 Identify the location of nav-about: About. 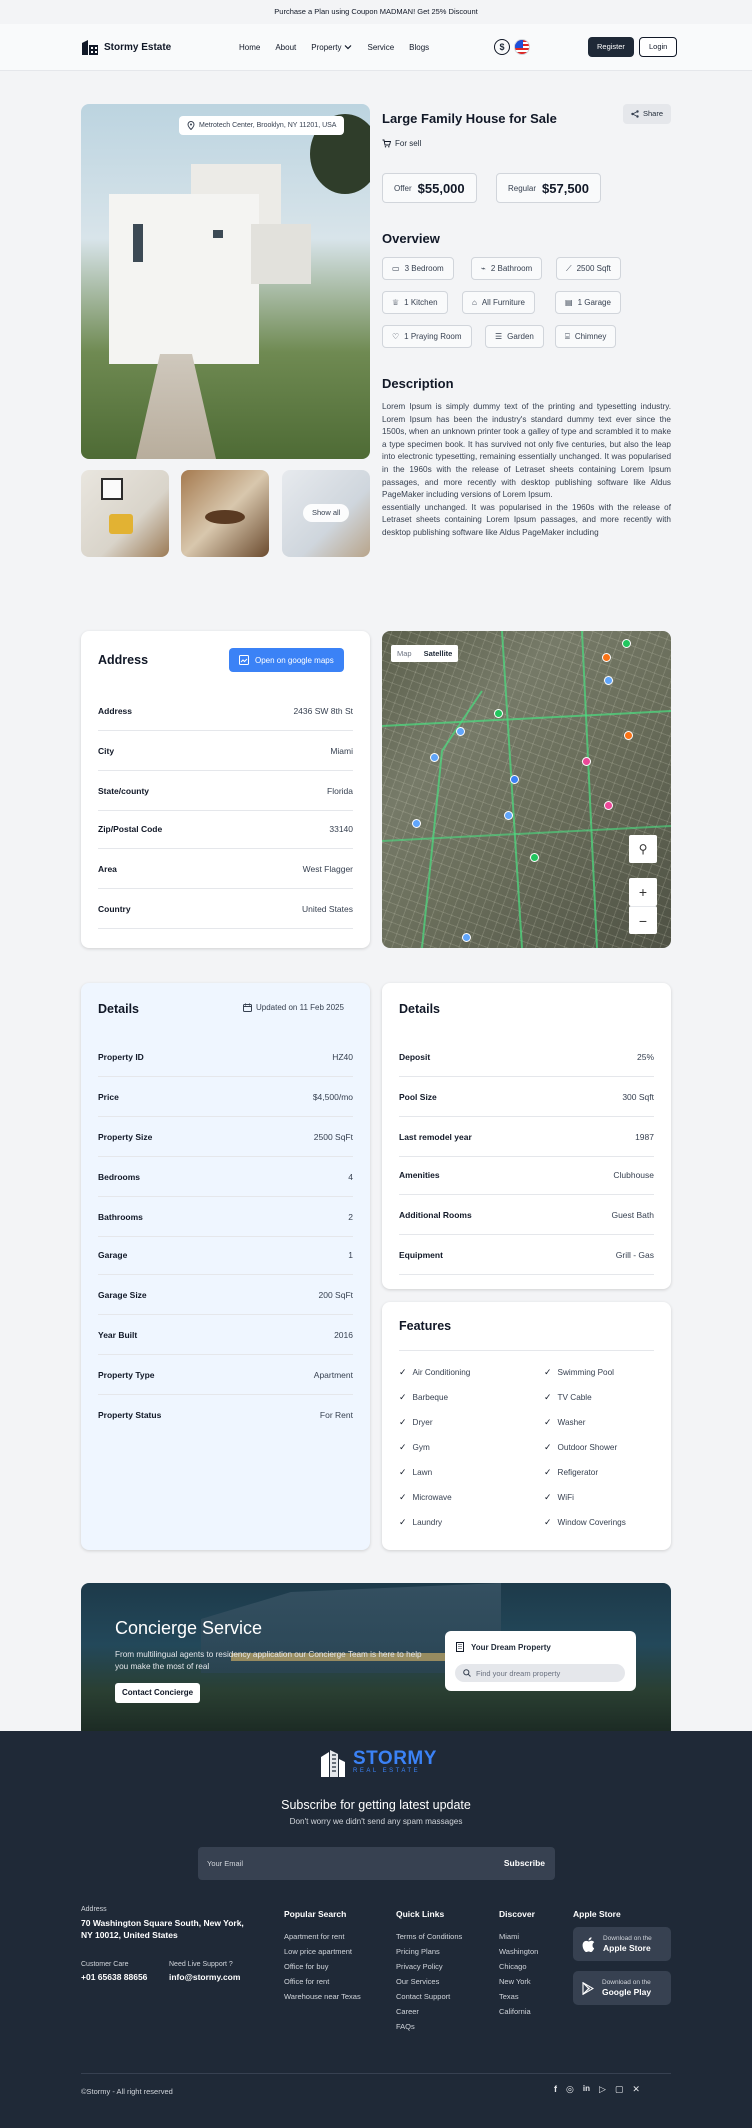
(285, 47).